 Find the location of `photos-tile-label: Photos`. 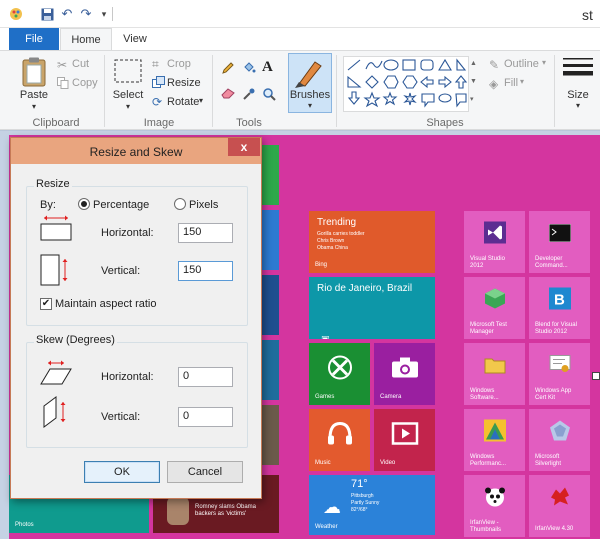

photos-tile-label: Photos is located at coordinates (24, 525).